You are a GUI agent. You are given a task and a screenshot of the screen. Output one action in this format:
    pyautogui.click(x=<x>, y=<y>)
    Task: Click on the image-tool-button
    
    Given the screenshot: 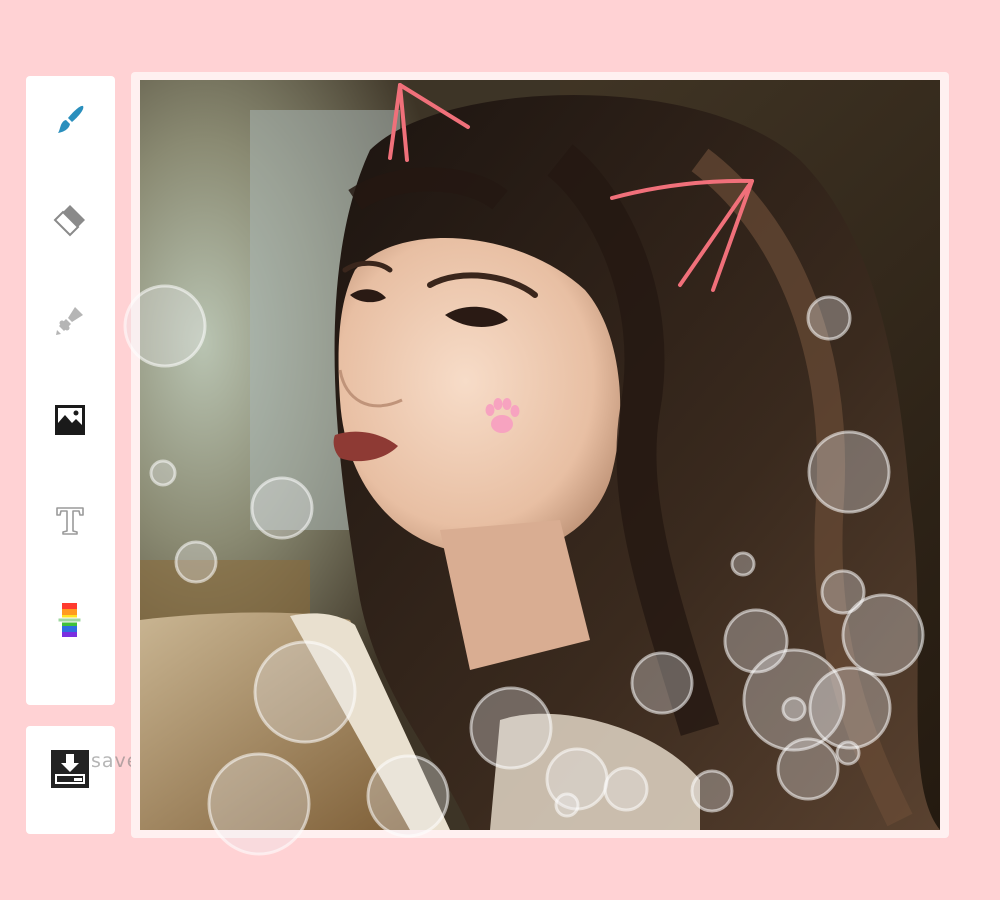 What is the action you would take?
    pyautogui.click(x=70, y=420)
    